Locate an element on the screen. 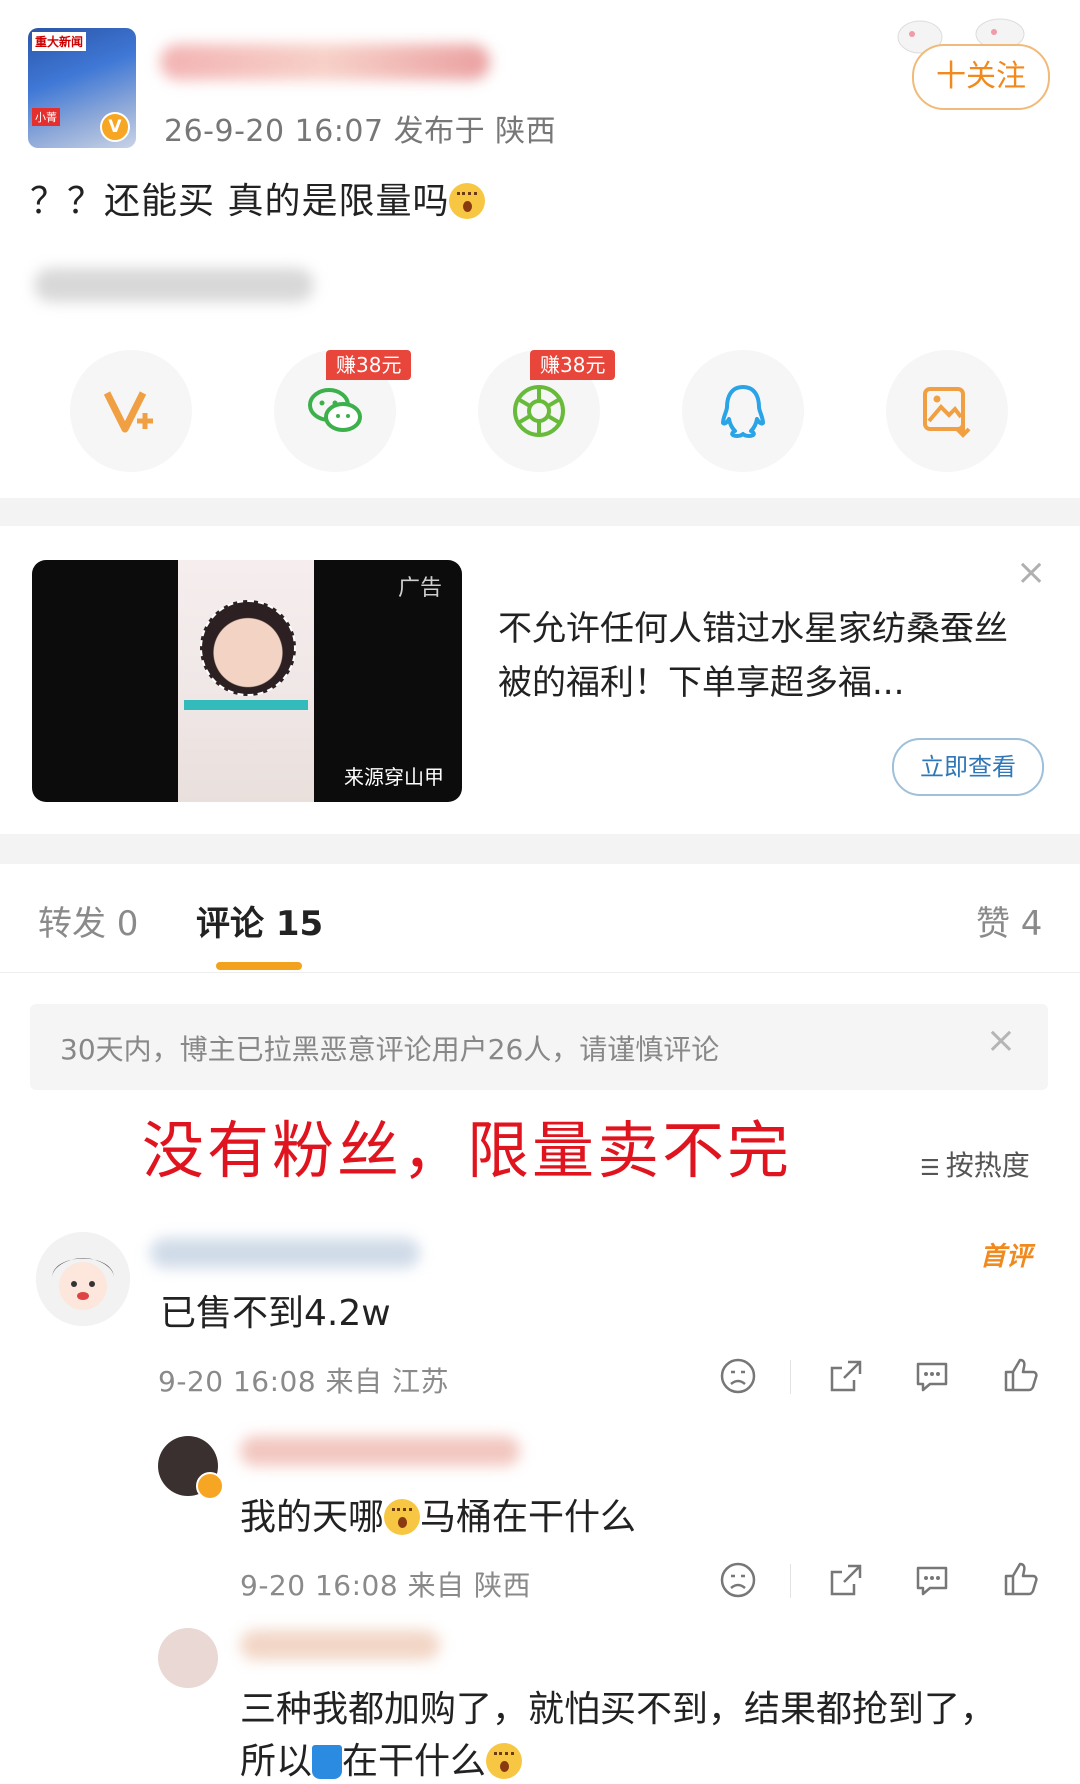 Image resolution: width=1080 pixels, height=1784 pixels. ad-thumbnail: 广告 来源穿山甲 is located at coordinates (247, 681).